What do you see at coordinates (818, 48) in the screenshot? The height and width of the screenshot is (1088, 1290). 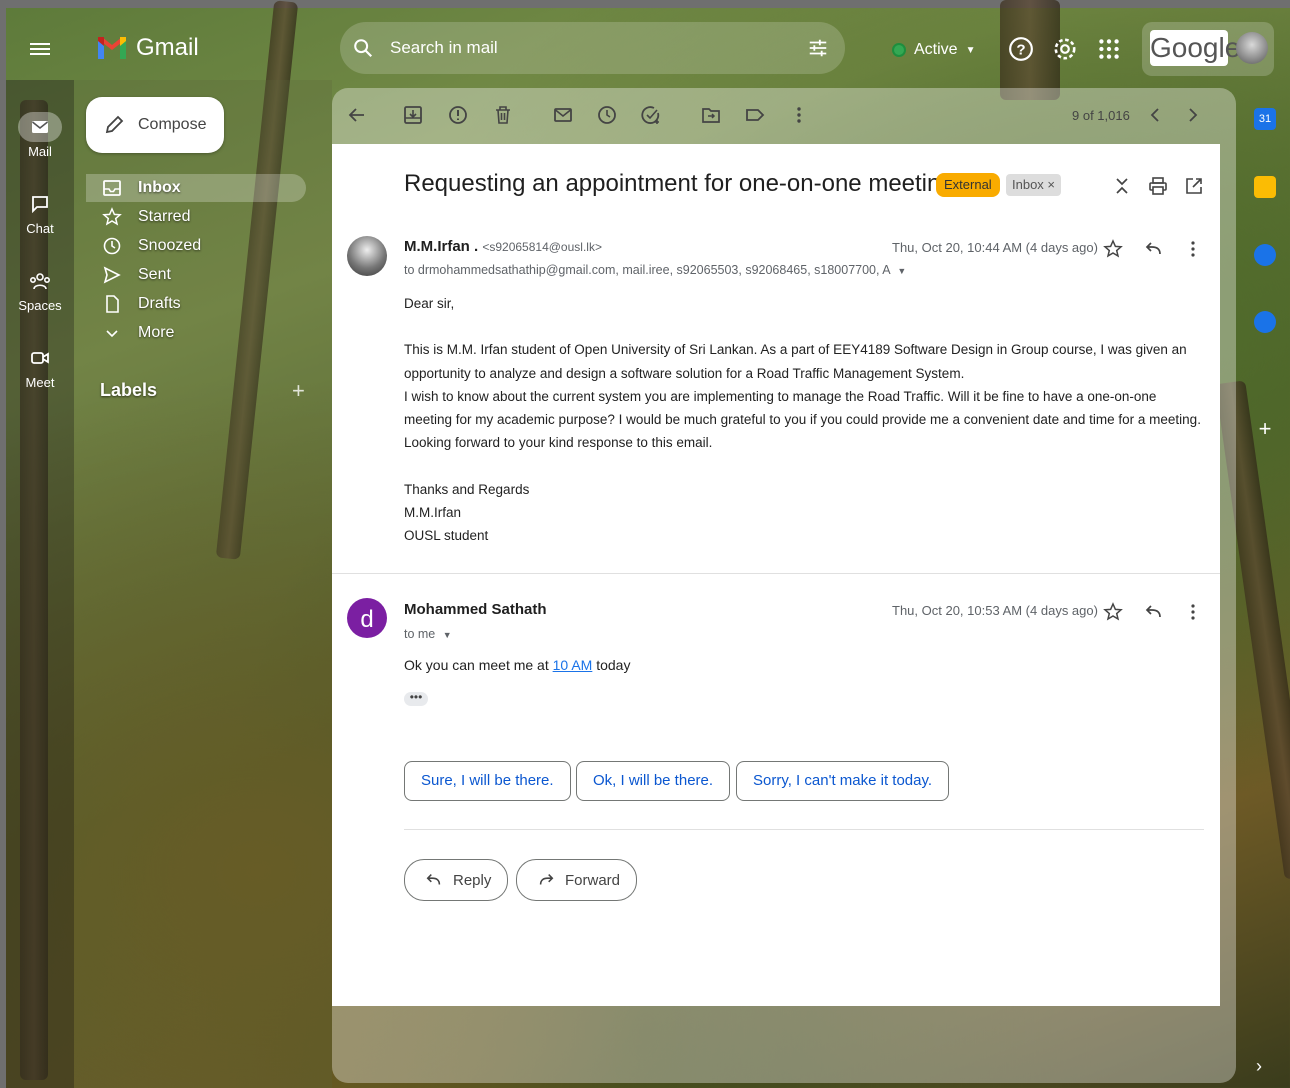 I see `search-options-icon` at bounding box center [818, 48].